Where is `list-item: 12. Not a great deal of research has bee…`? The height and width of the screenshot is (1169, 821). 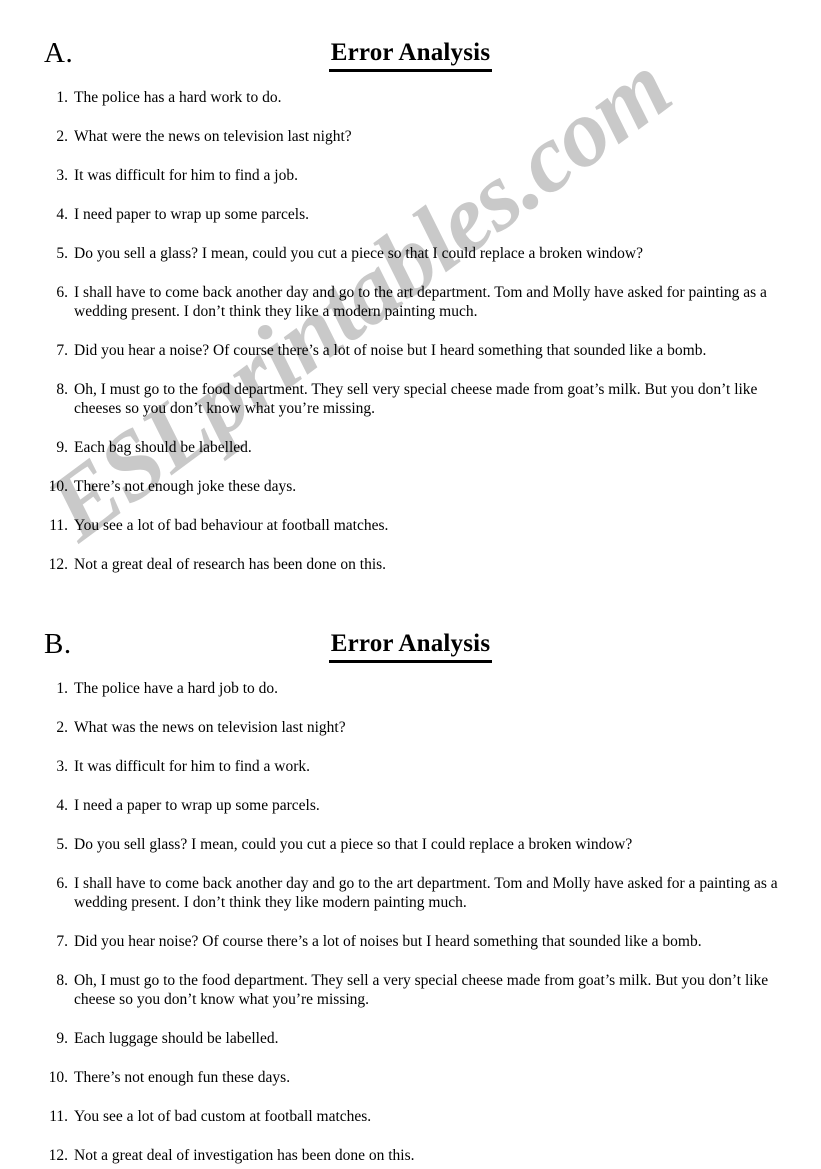 list-item: 12. Not a great deal of research has bee… is located at coordinates (410, 564).